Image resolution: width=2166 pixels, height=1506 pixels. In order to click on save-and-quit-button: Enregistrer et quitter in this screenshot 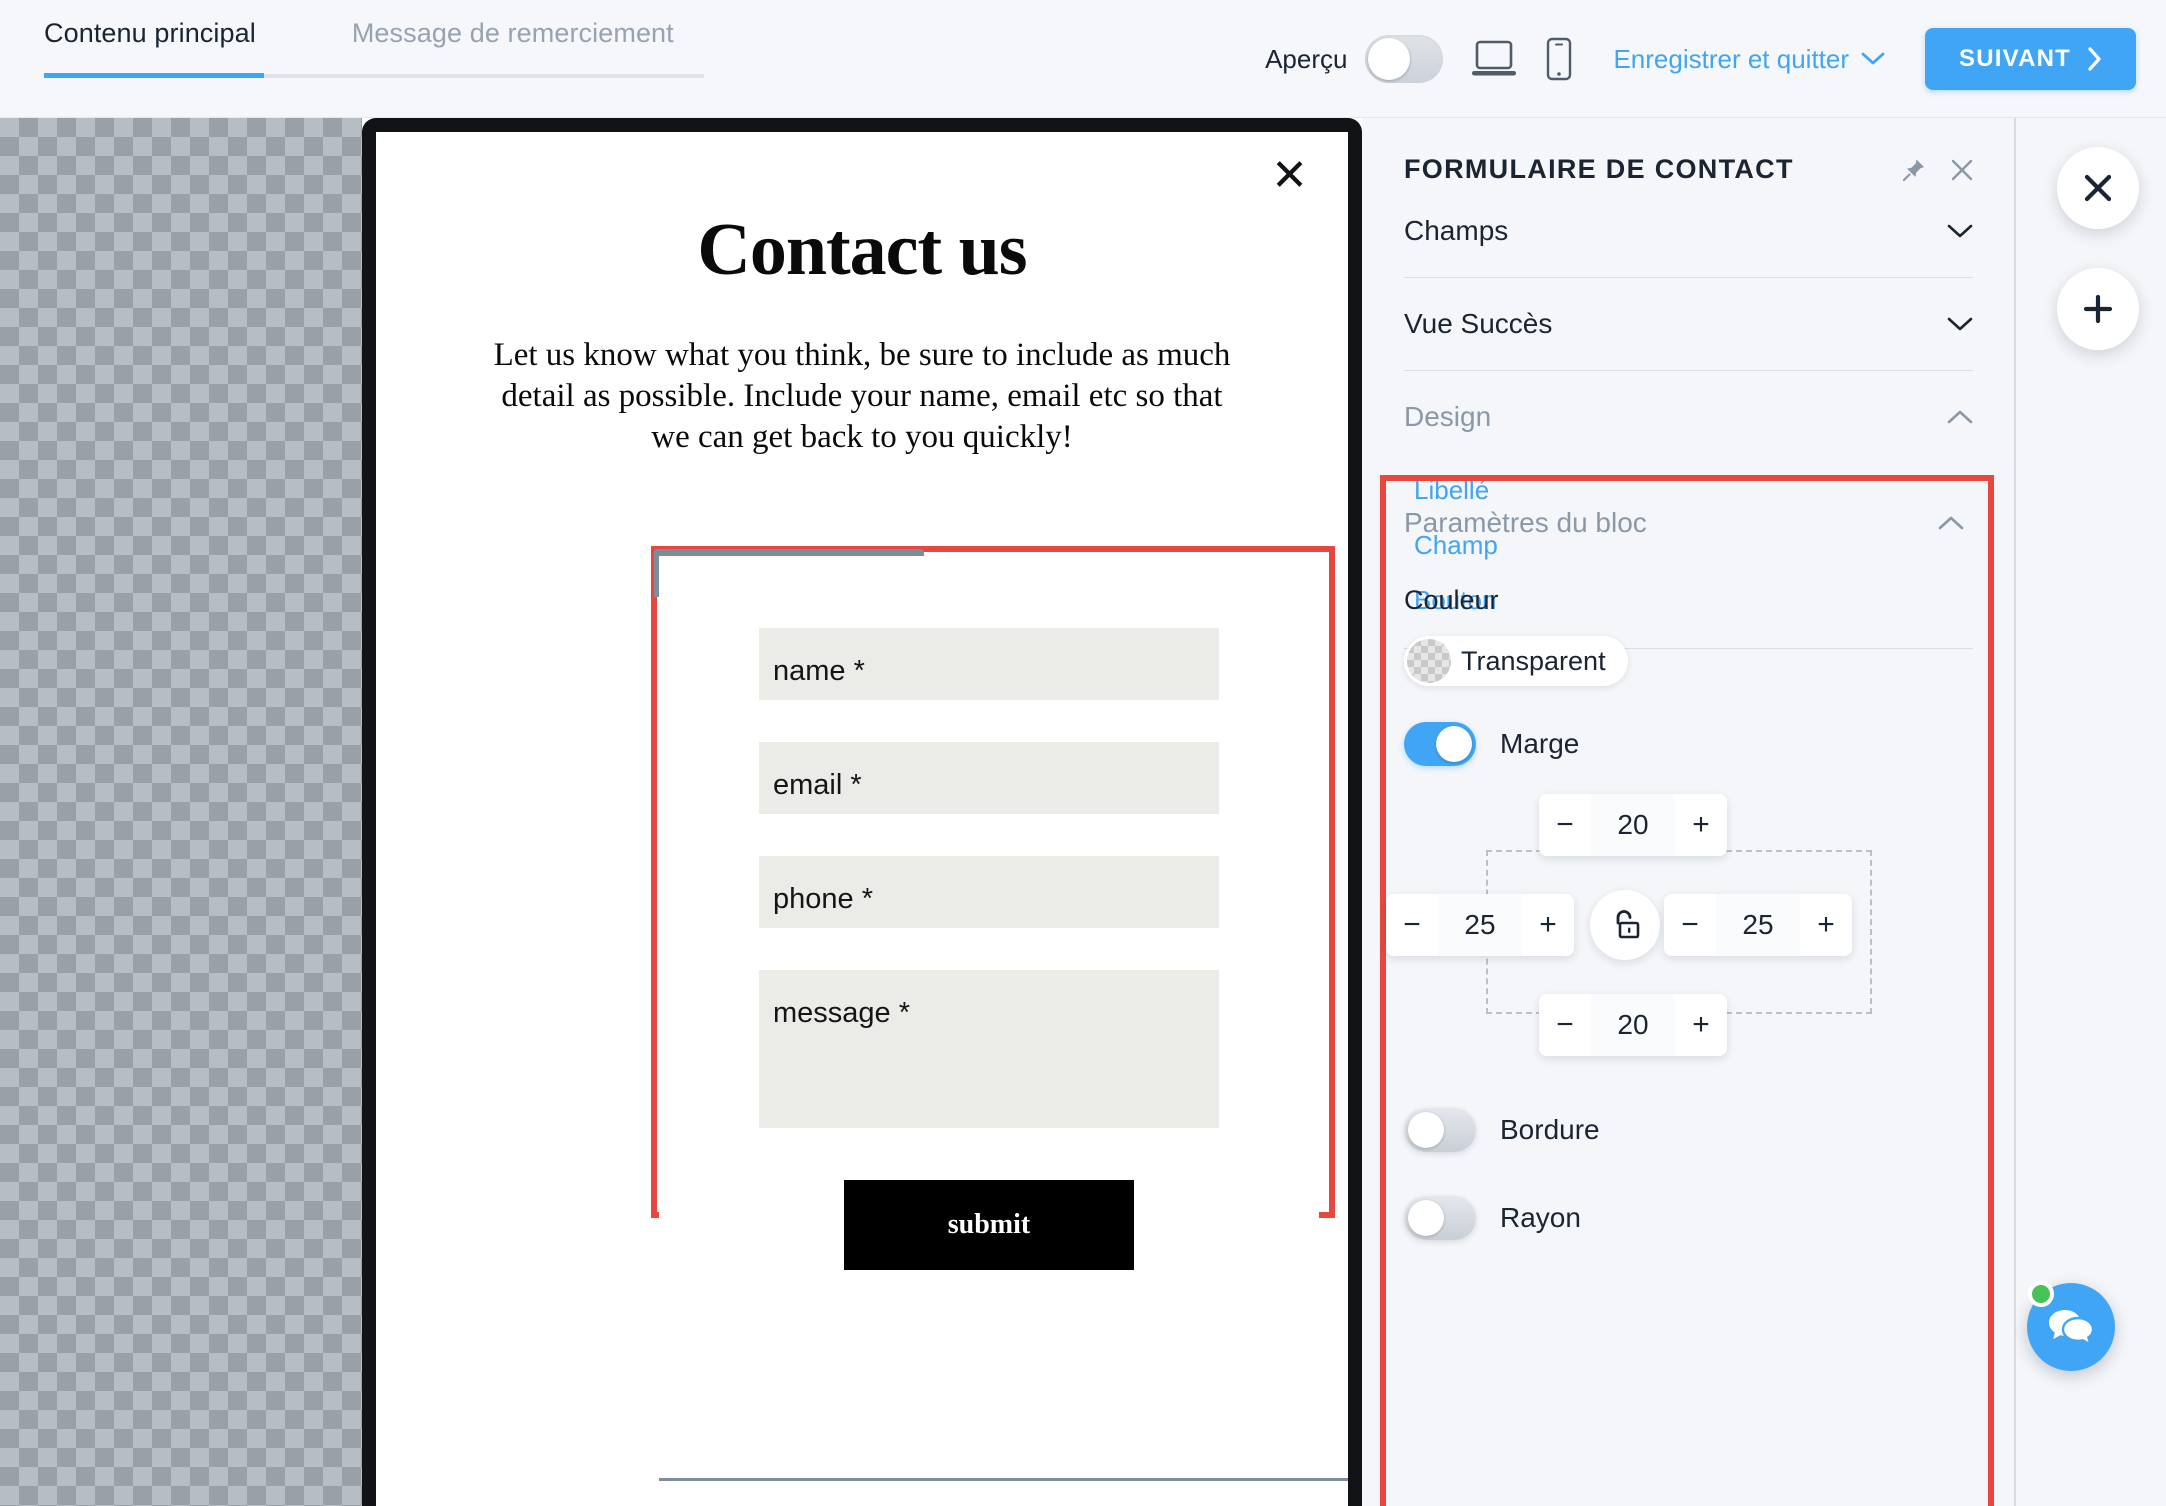, I will do `click(1749, 59)`.